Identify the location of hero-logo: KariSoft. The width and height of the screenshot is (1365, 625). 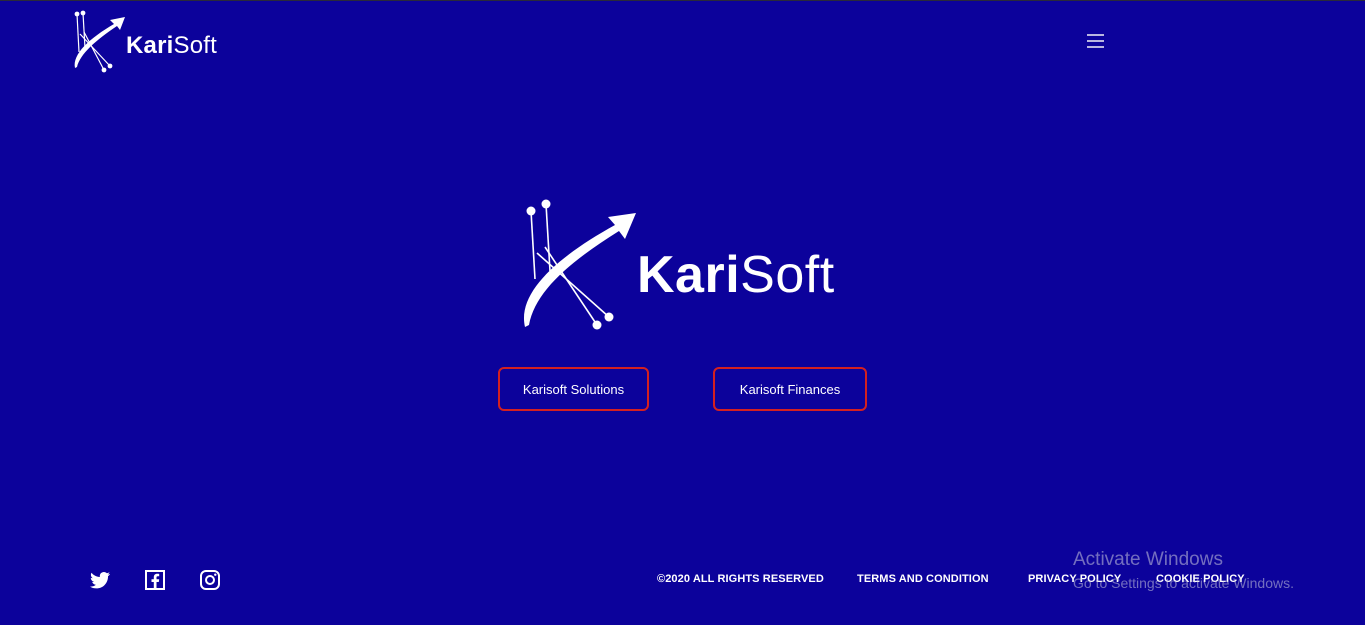
(687, 265).